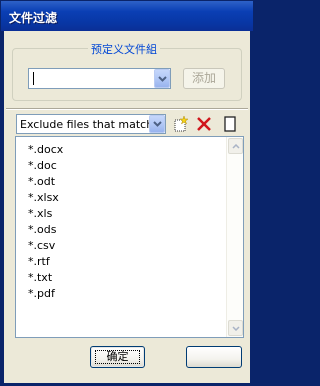 The width and height of the screenshot is (320, 386). What do you see at coordinates (204, 78) in the screenshot?
I see `add-button: 添加` at bounding box center [204, 78].